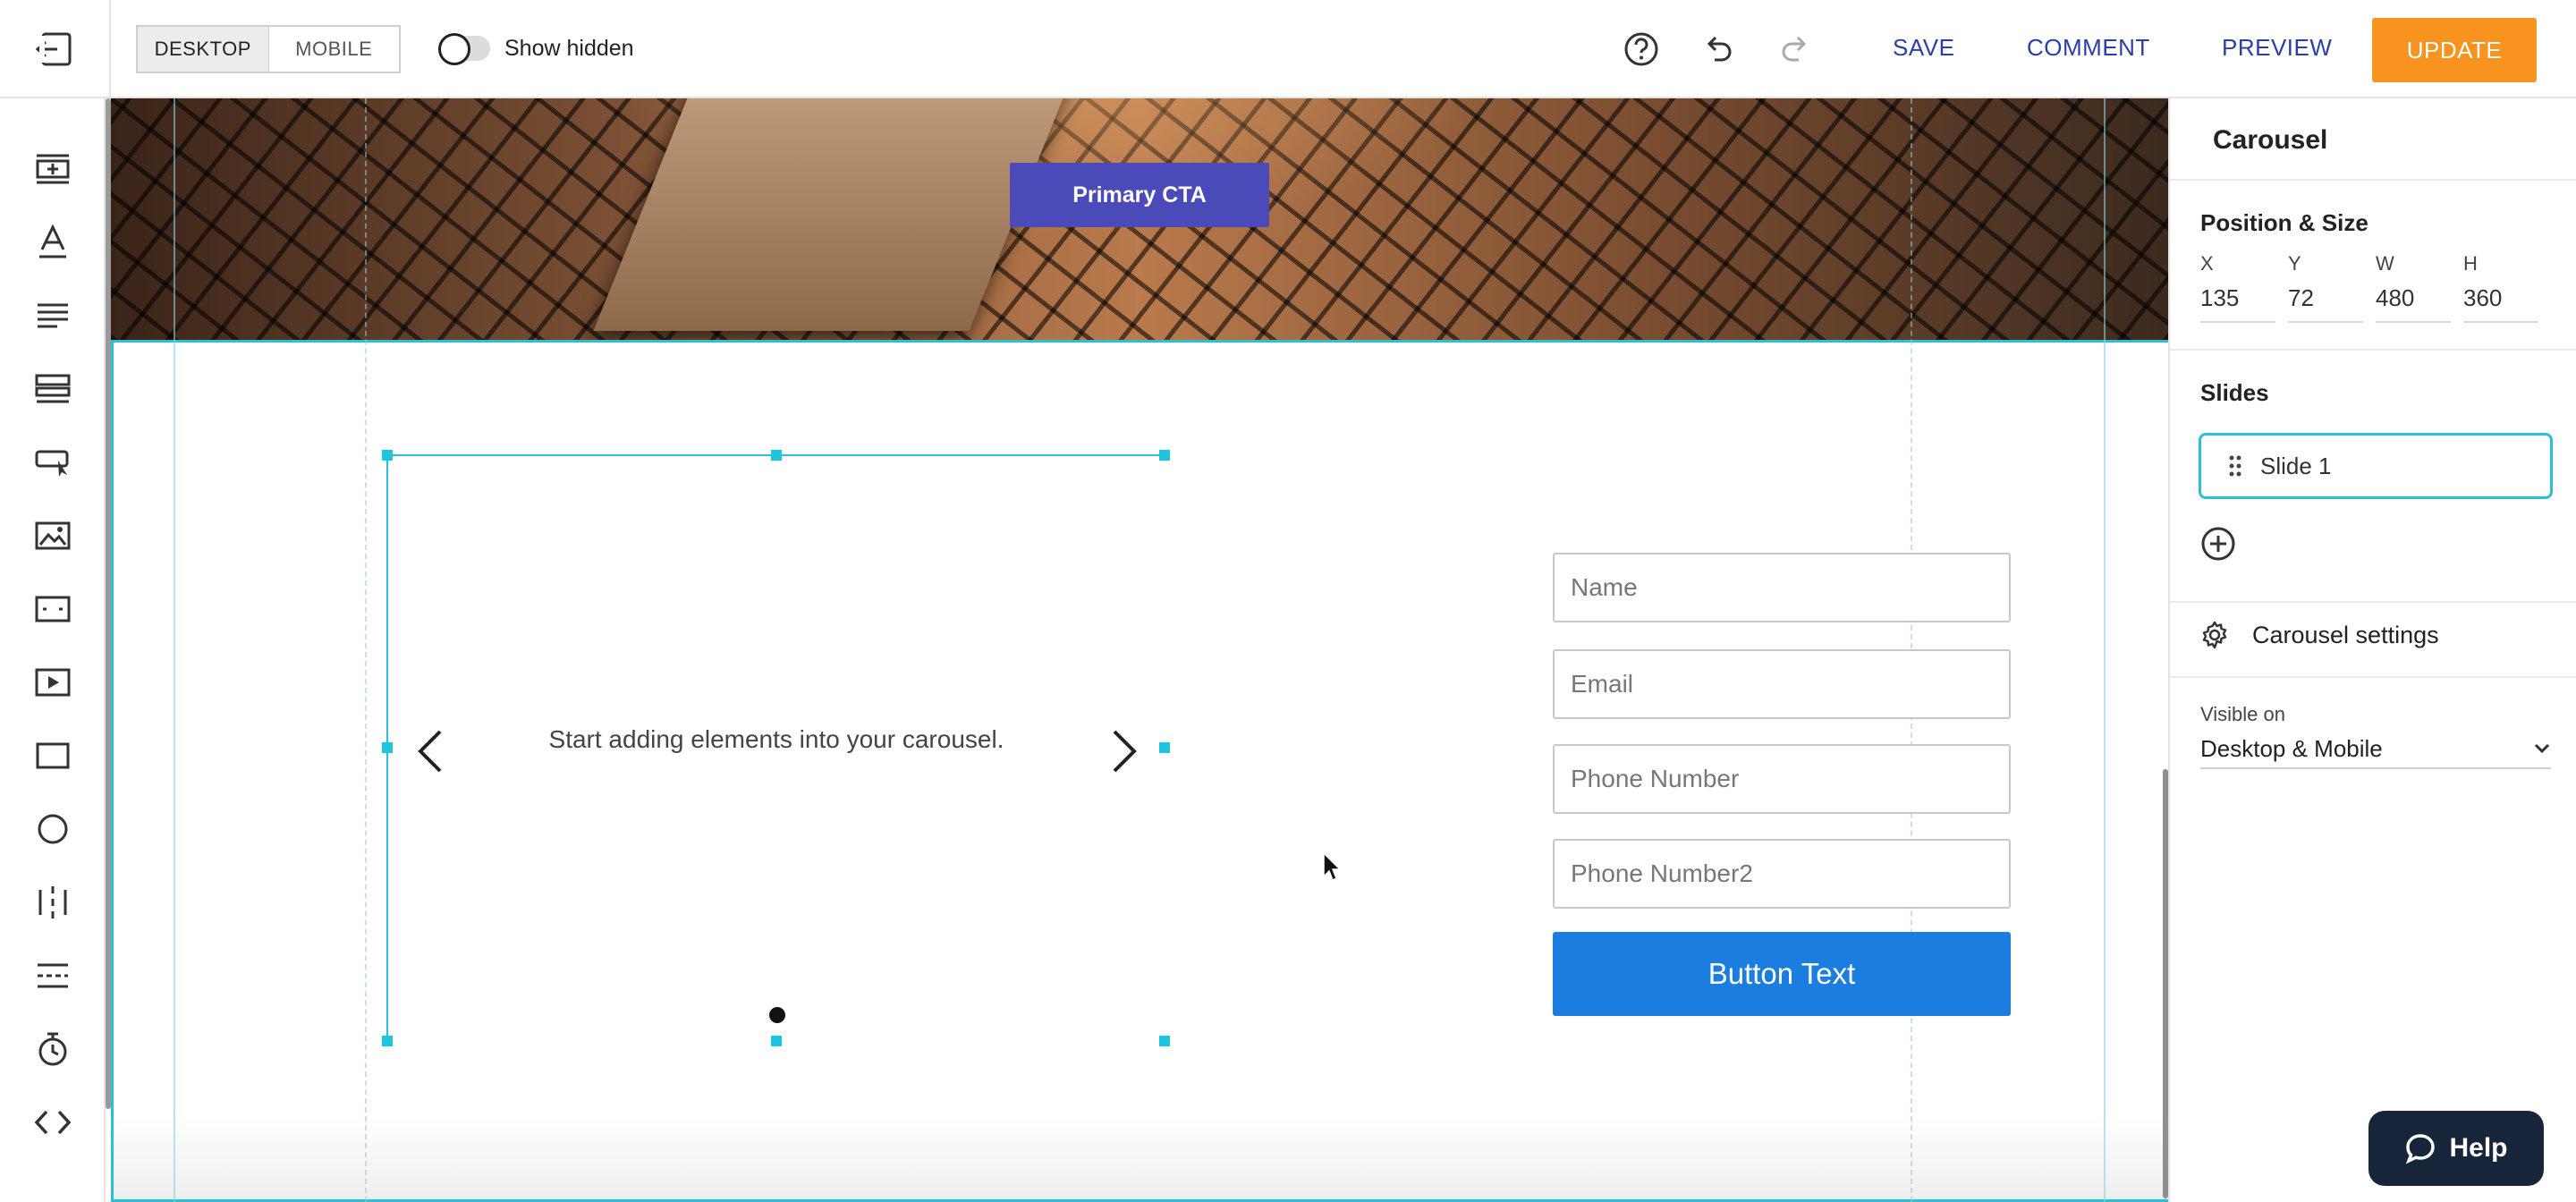  Describe the element at coordinates (52, 975) in the screenshot. I see `separator-icon` at that location.